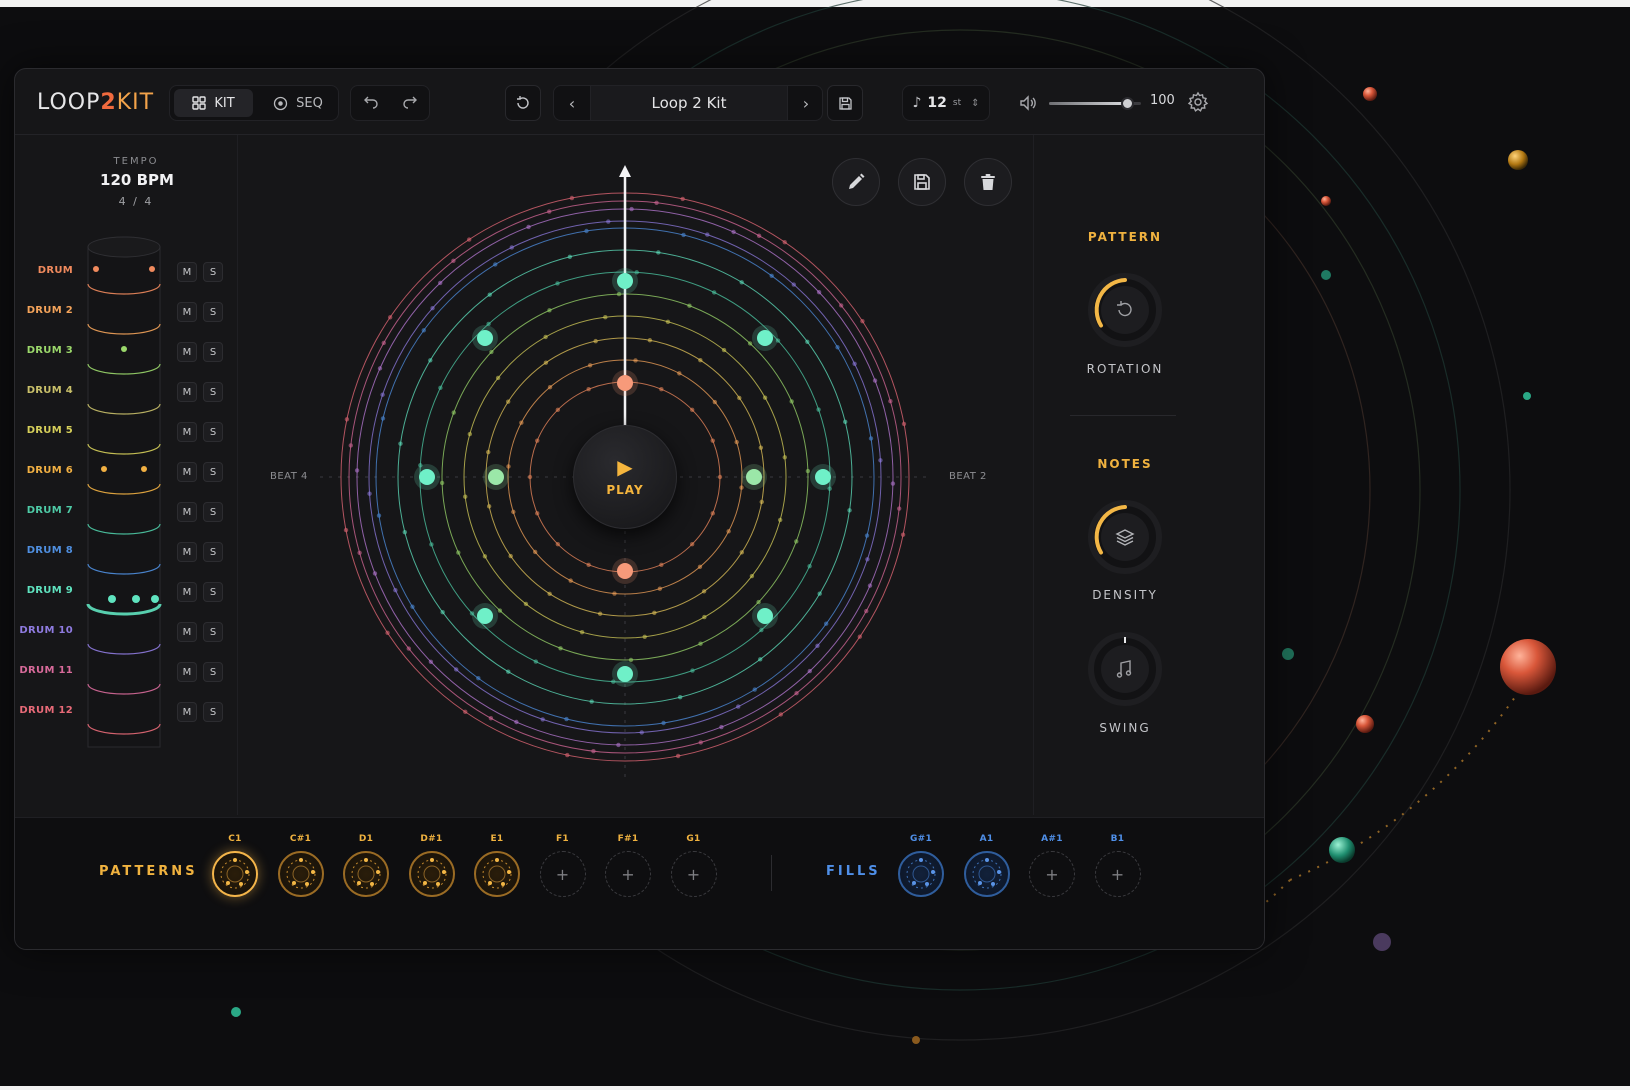  I want to click on swing-knob, so click(1125, 669).